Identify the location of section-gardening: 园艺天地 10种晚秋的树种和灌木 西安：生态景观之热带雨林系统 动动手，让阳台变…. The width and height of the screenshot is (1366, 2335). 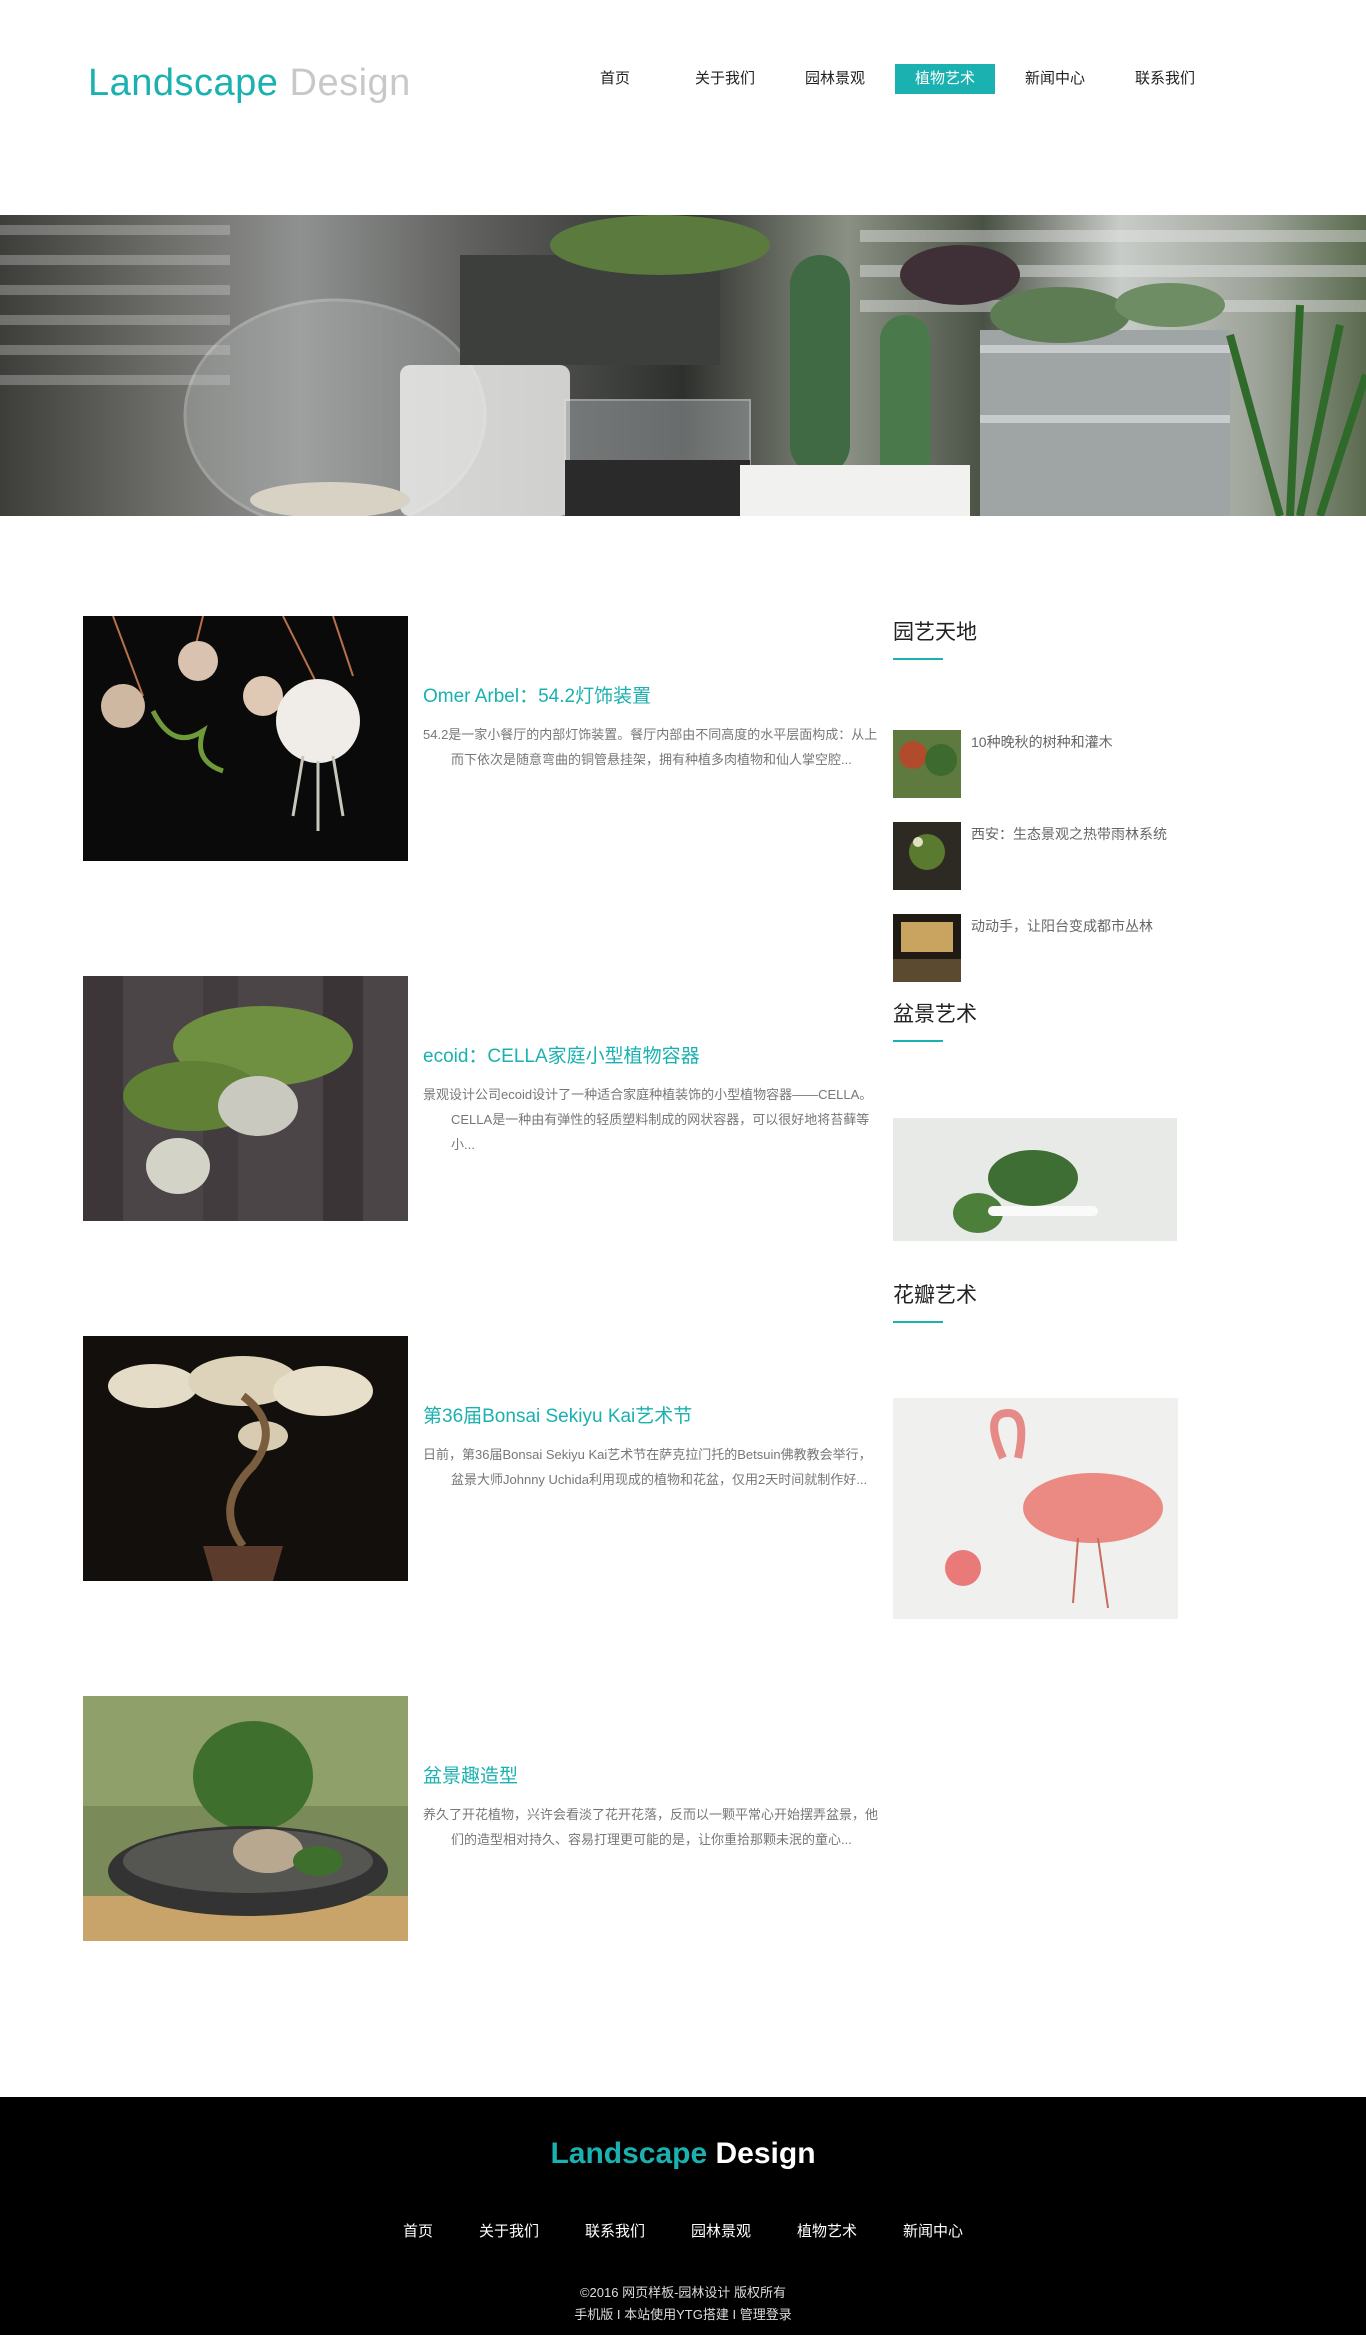
(1043, 811).